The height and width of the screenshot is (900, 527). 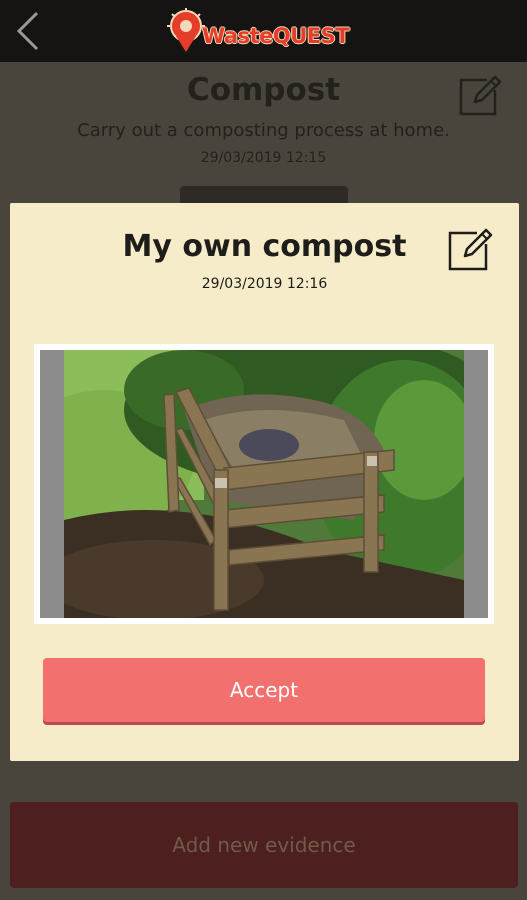 I want to click on page-date: 29/03/2019 12:15, so click(x=263, y=158).